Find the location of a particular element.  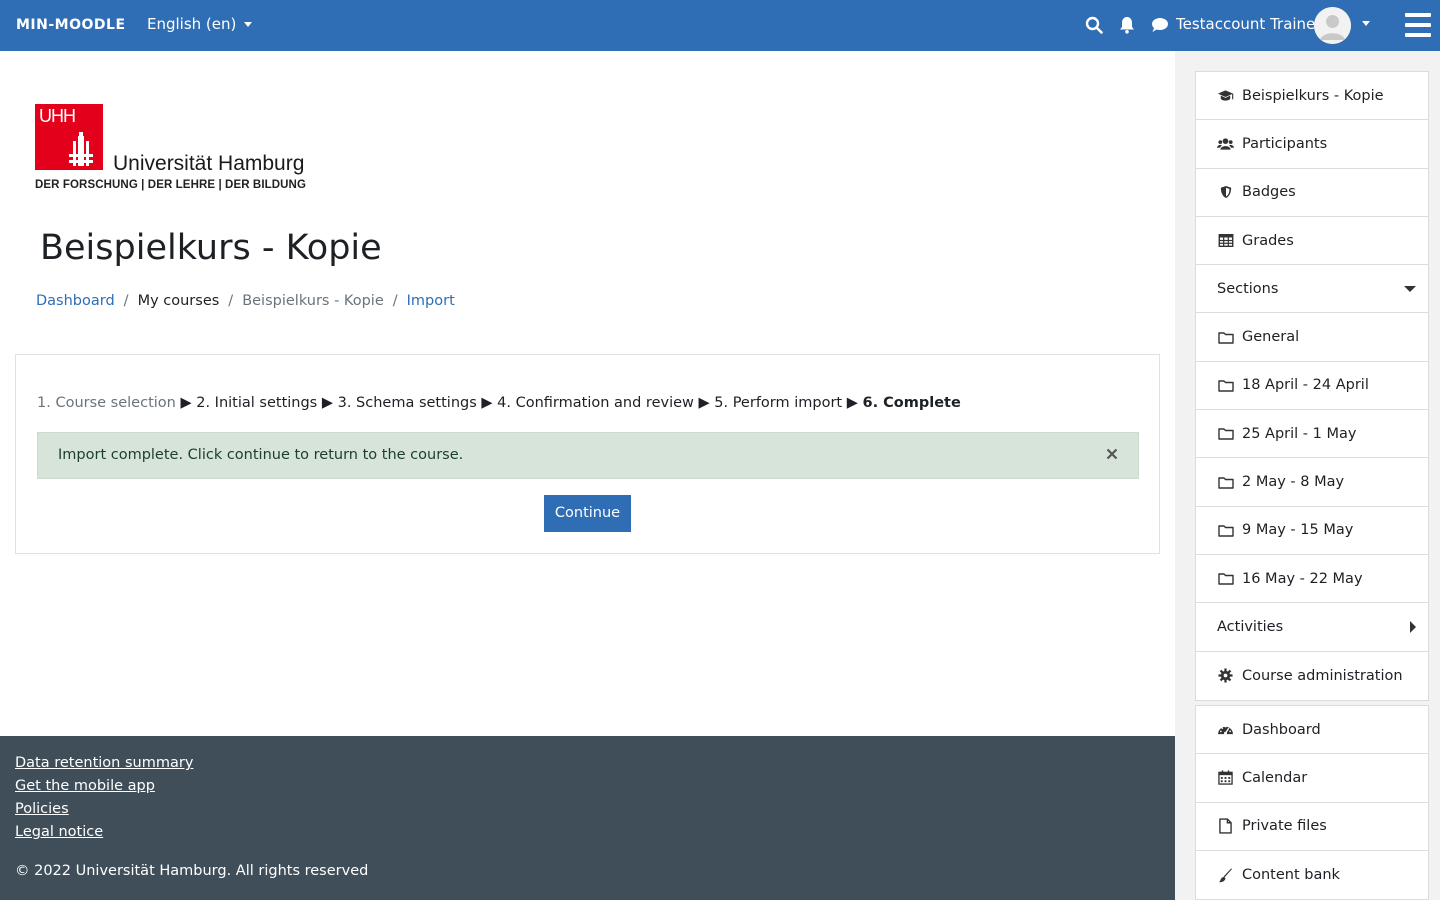

user-menu-chevron-icon is located at coordinates (1366, 23).